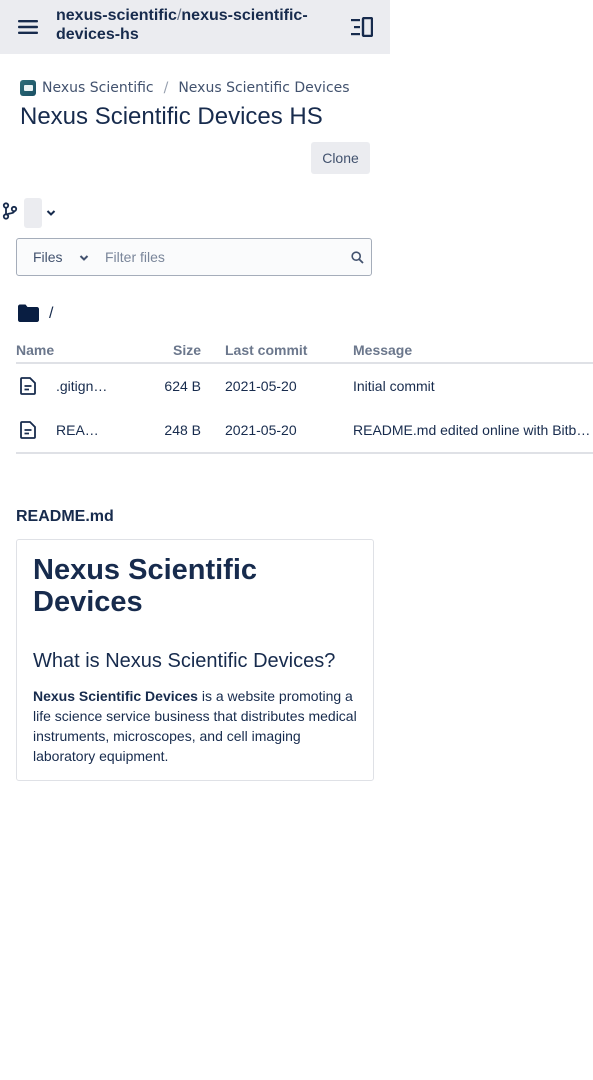 This screenshot has height=1080, width=593. Describe the element at coordinates (82, 430) in the screenshot. I see `file-name-link: README.md` at that location.